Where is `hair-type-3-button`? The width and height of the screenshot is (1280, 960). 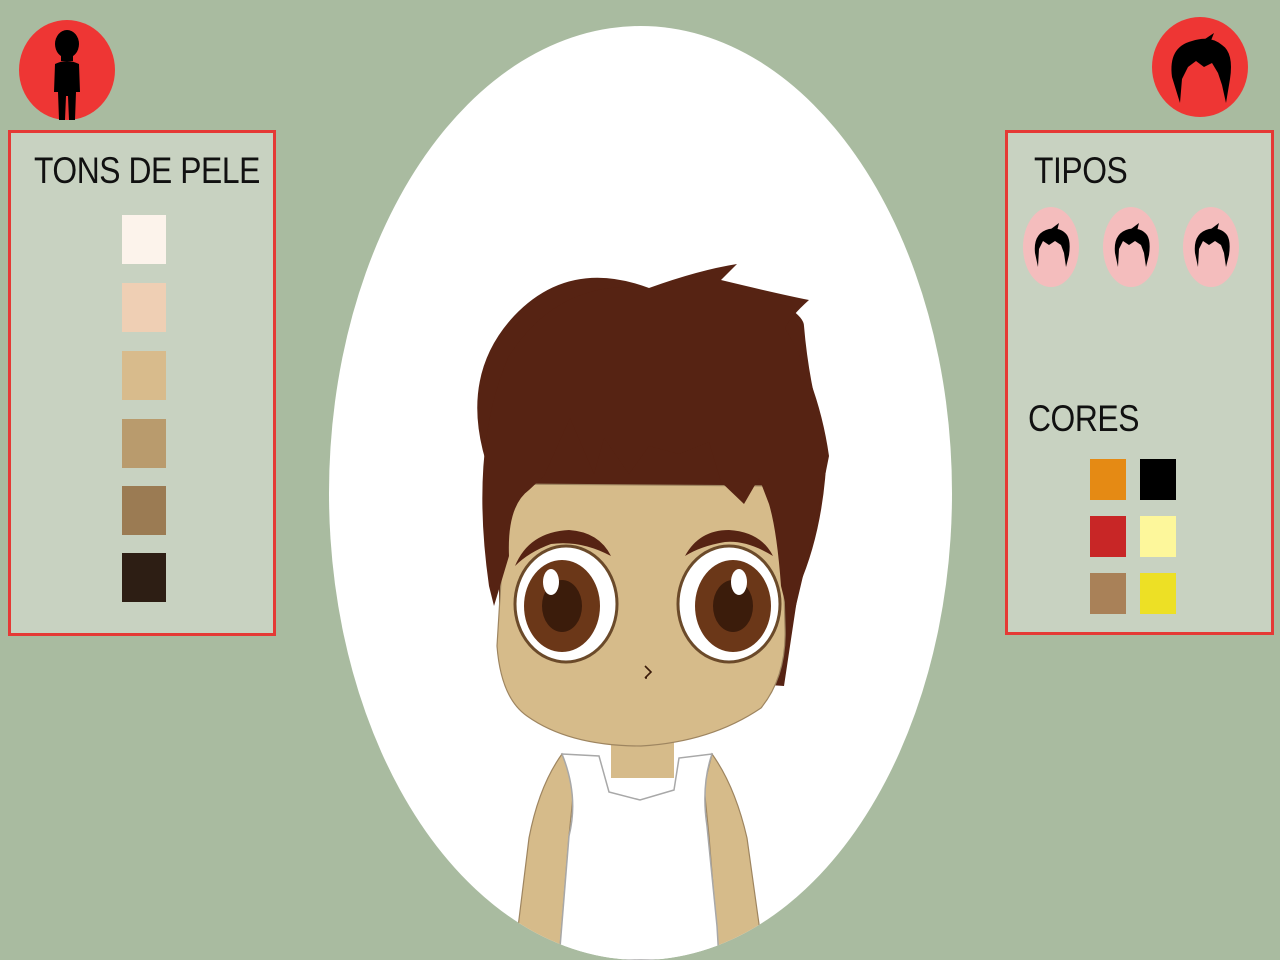
hair-type-3-button is located at coordinates (1211, 247).